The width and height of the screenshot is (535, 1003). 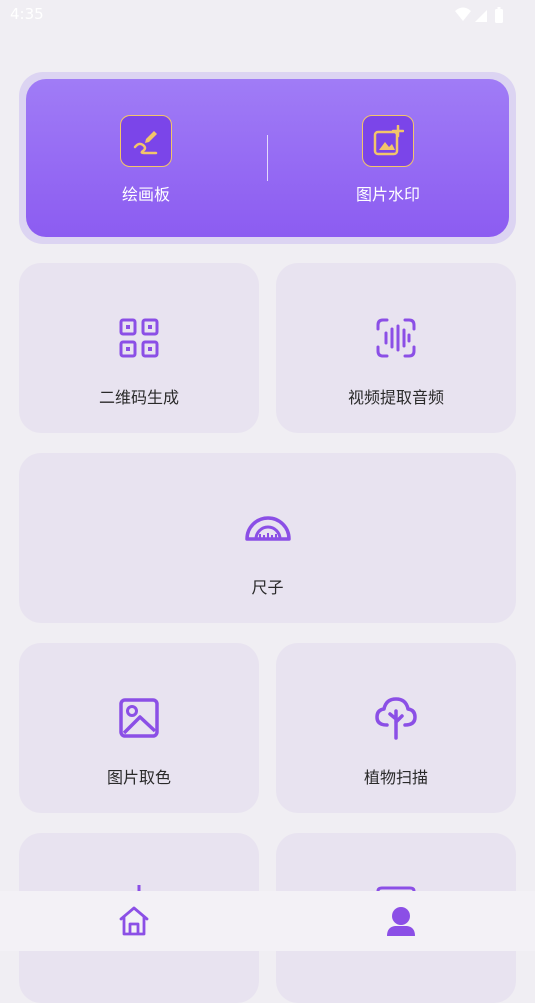 What do you see at coordinates (396, 338) in the screenshot?
I see `audio-wave-icon` at bounding box center [396, 338].